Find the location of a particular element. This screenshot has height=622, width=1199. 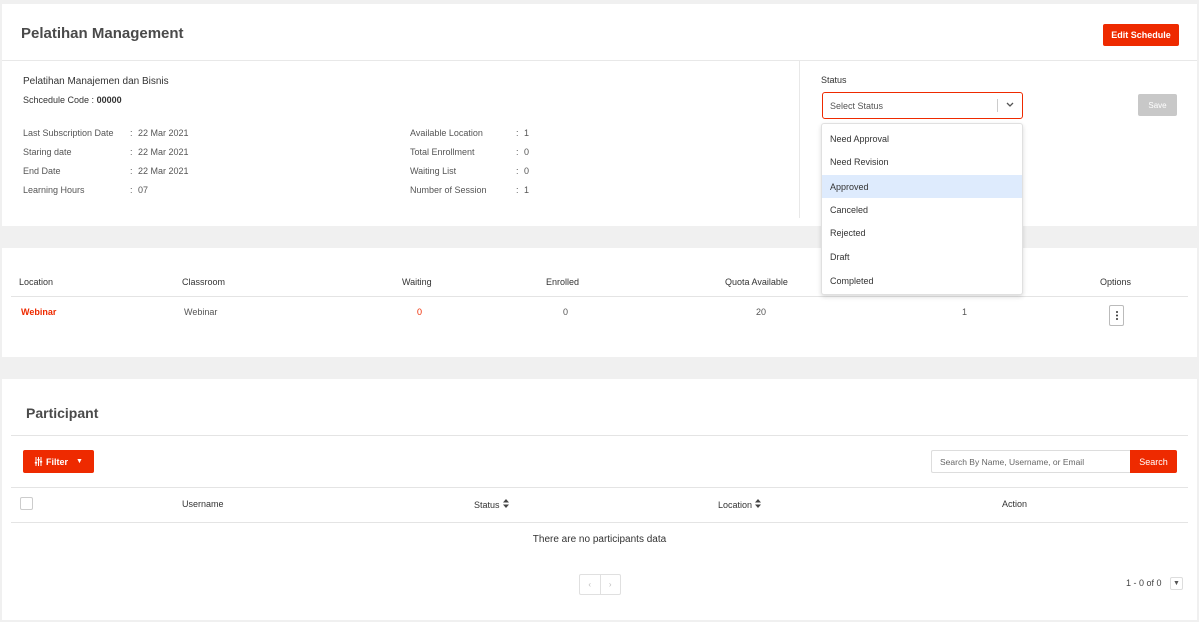

empty-message: There are no participants data is located at coordinates (599, 539).